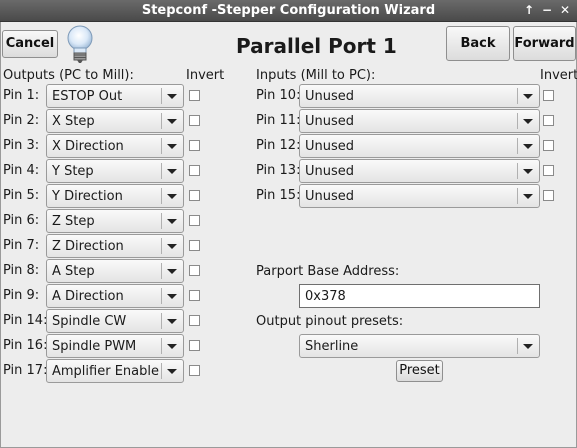 Image resolution: width=577 pixels, height=448 pixels. Describe the element at coordinates (330, 321) in the screenshot. I see `output-presets-label: Output pinout presets:` at that location.